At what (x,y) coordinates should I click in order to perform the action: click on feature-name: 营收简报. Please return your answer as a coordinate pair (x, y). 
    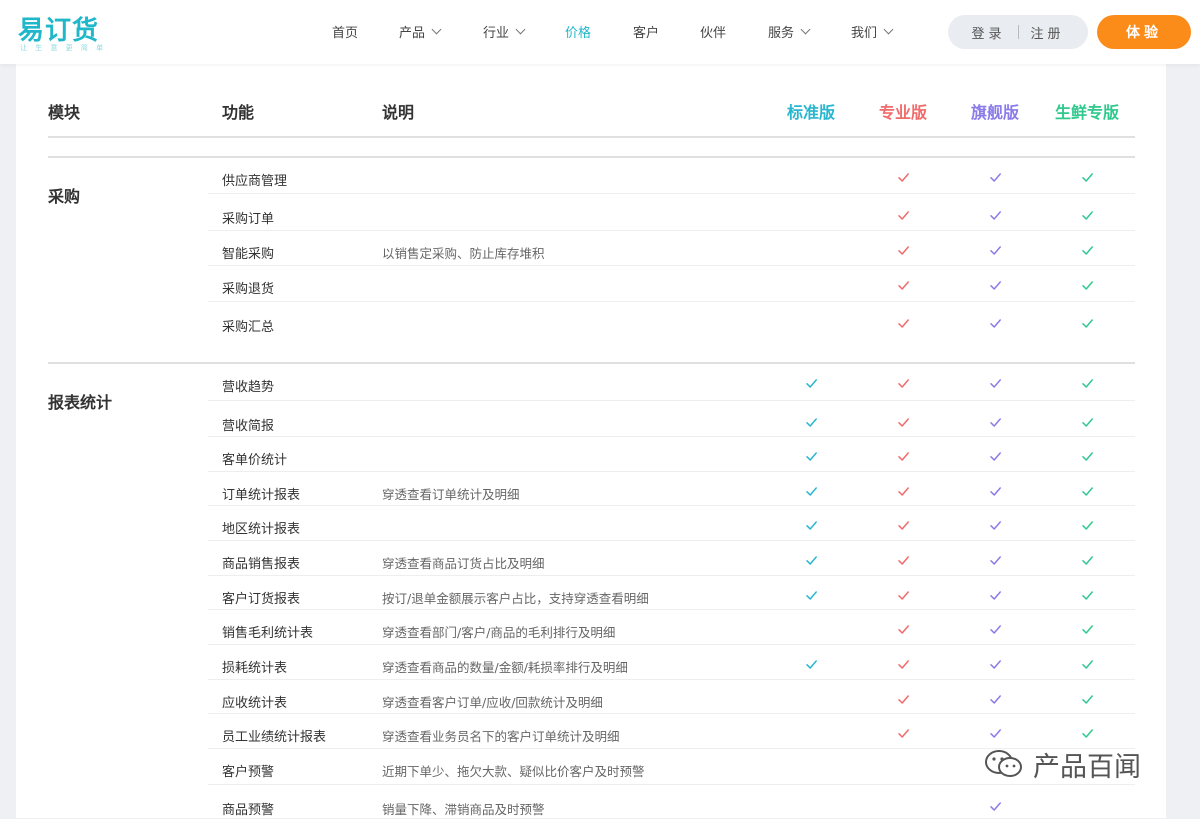
    Looking at the image, I should click on (248, 426).